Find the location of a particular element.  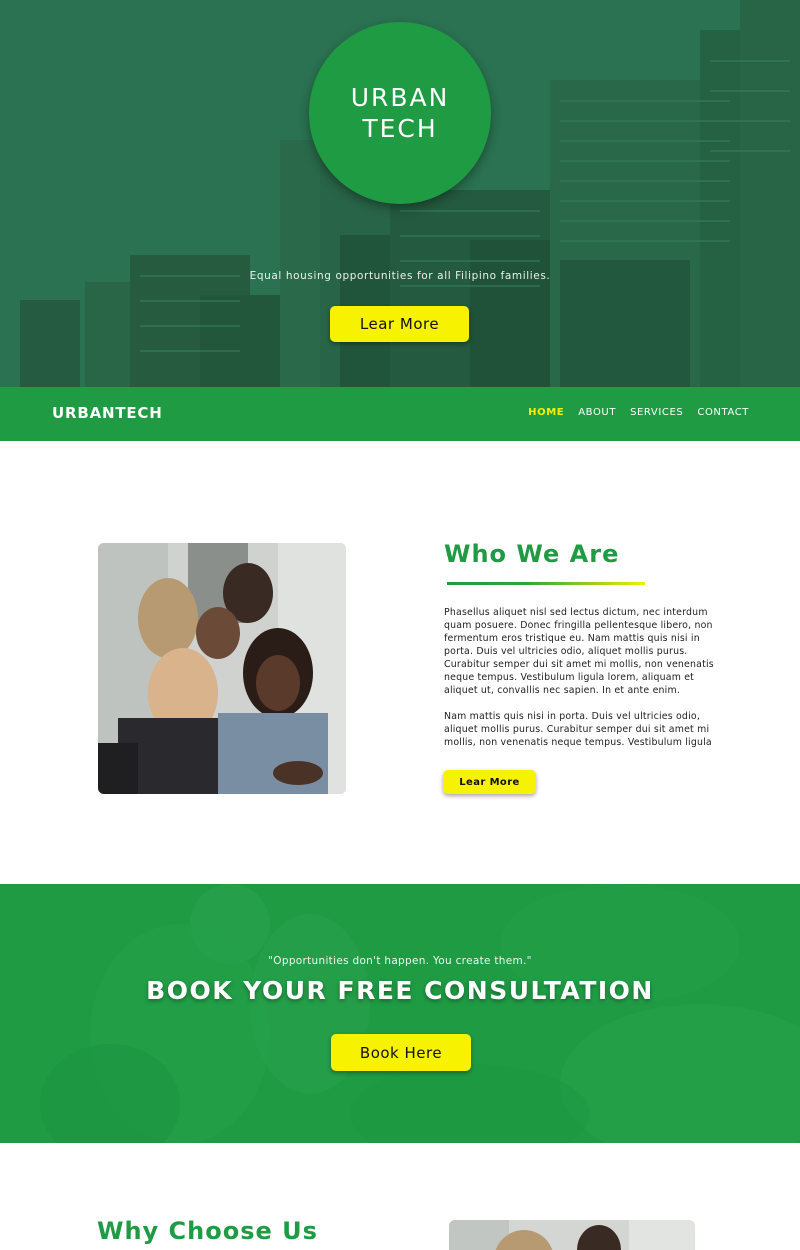

consultation-title: BOOK YOUR FREE CONSULTATION is located at coordinates (400, 990).